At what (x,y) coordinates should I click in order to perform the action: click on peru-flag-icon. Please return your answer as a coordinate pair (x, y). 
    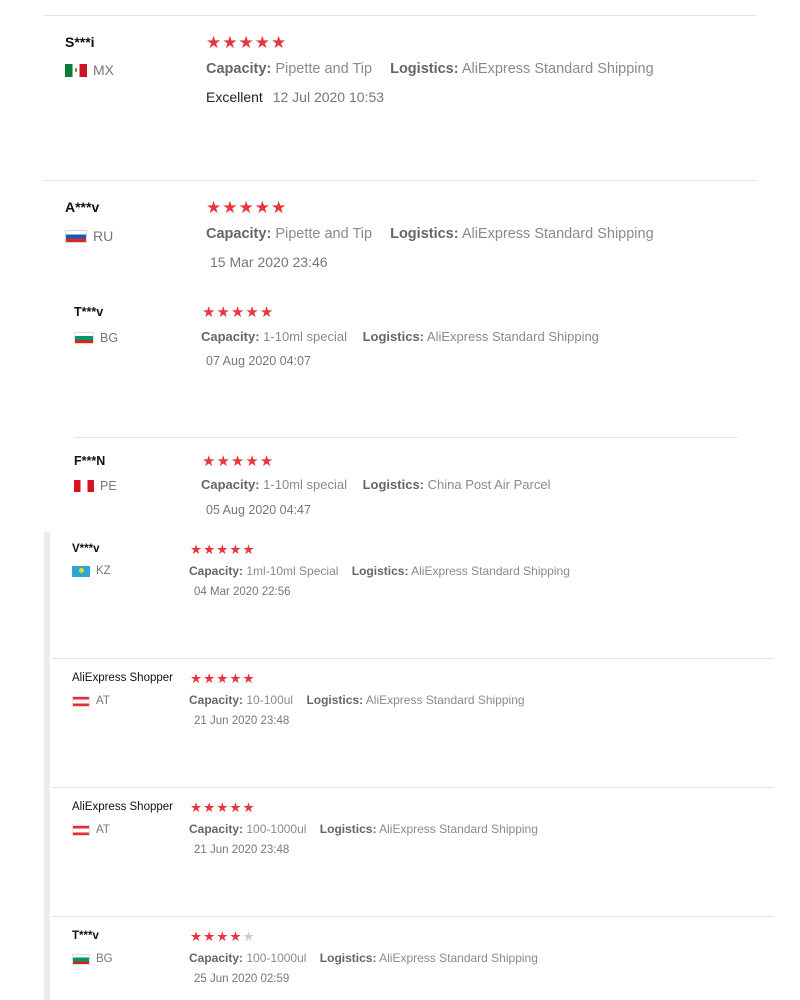
    Looking at the image, I should click on (84, 486).